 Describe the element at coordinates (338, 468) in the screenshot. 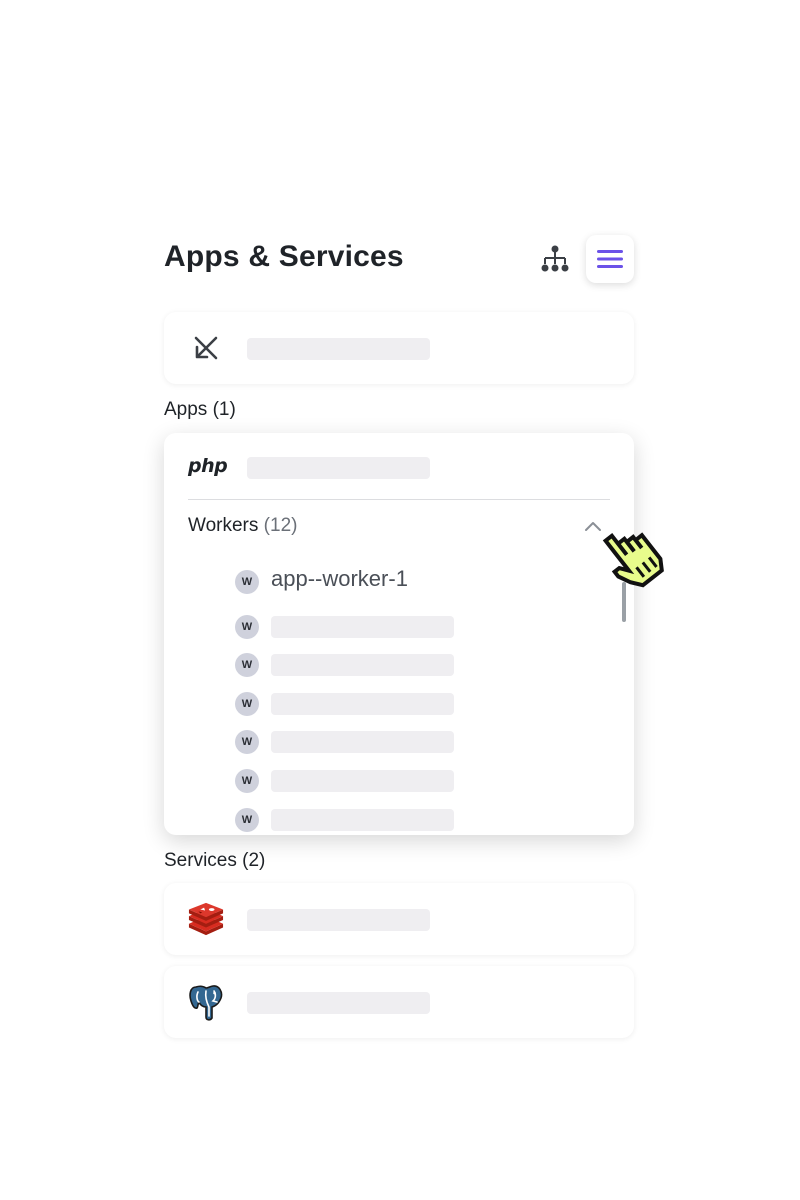

I see `app-name-placeholder` at that location.